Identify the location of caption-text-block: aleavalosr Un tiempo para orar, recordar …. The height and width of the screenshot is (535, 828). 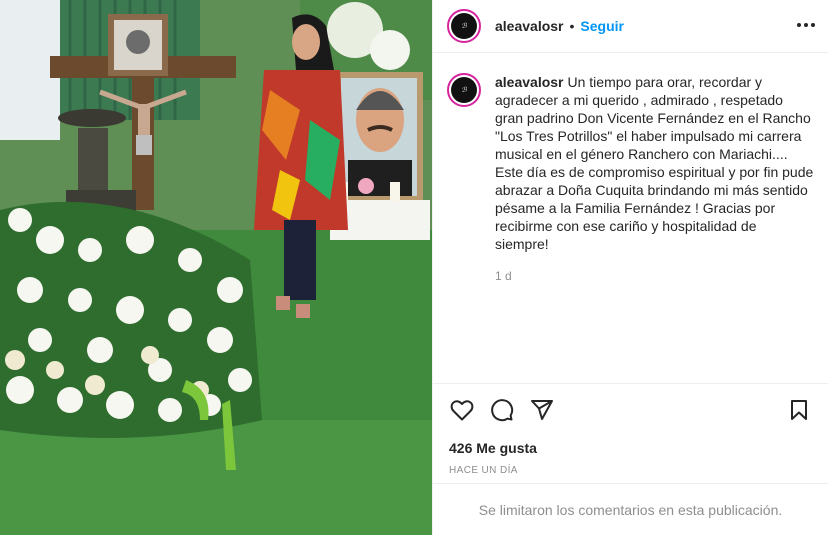
(654, 163).